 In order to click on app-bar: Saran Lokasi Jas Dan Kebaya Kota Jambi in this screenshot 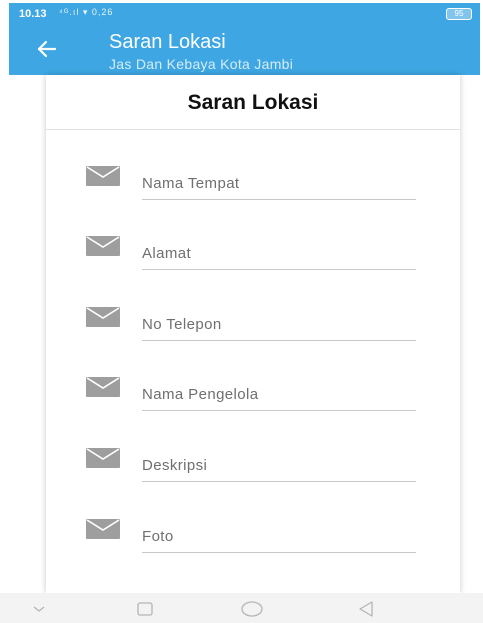, I will do `click(244, 50)`.